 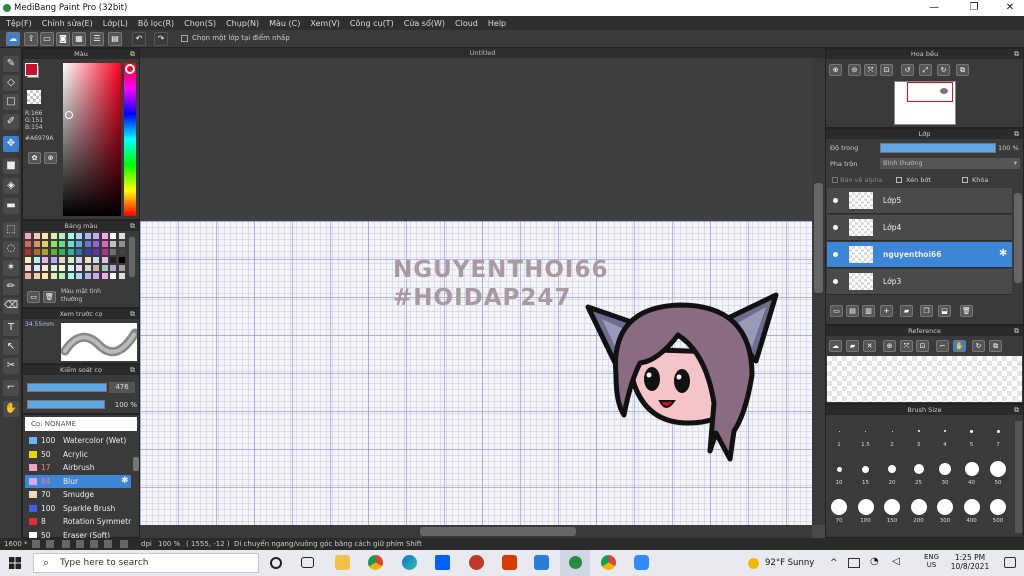 What do you see at coordinates (284, 23) in the screenshot?
I see `menu-color: Màu (C)` at bounding box center [284, 23].